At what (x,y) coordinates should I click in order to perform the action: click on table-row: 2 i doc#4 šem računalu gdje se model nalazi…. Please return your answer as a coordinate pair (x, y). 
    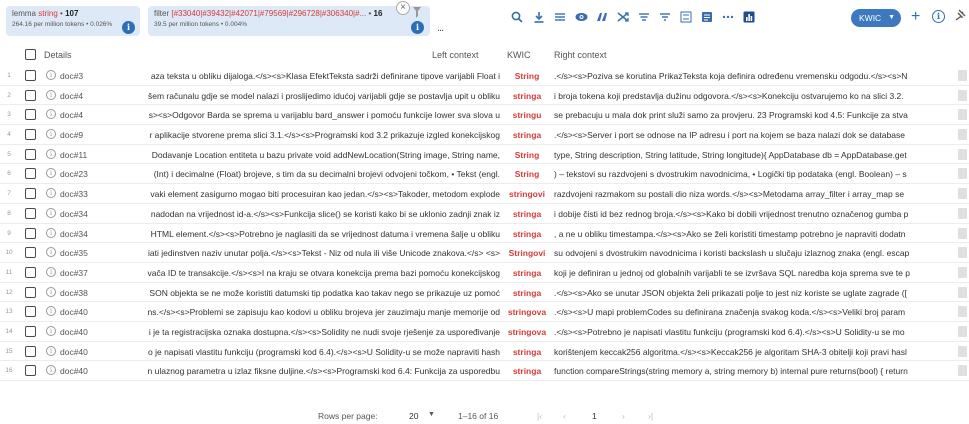
    Looking at the image, I should click on (484, 96).